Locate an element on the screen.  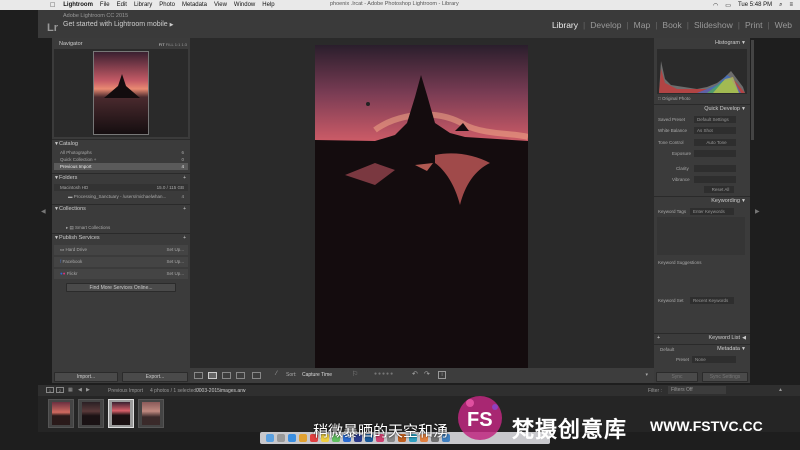
forward-arrow-icon: ▶ is located at coordinates (88, 390).